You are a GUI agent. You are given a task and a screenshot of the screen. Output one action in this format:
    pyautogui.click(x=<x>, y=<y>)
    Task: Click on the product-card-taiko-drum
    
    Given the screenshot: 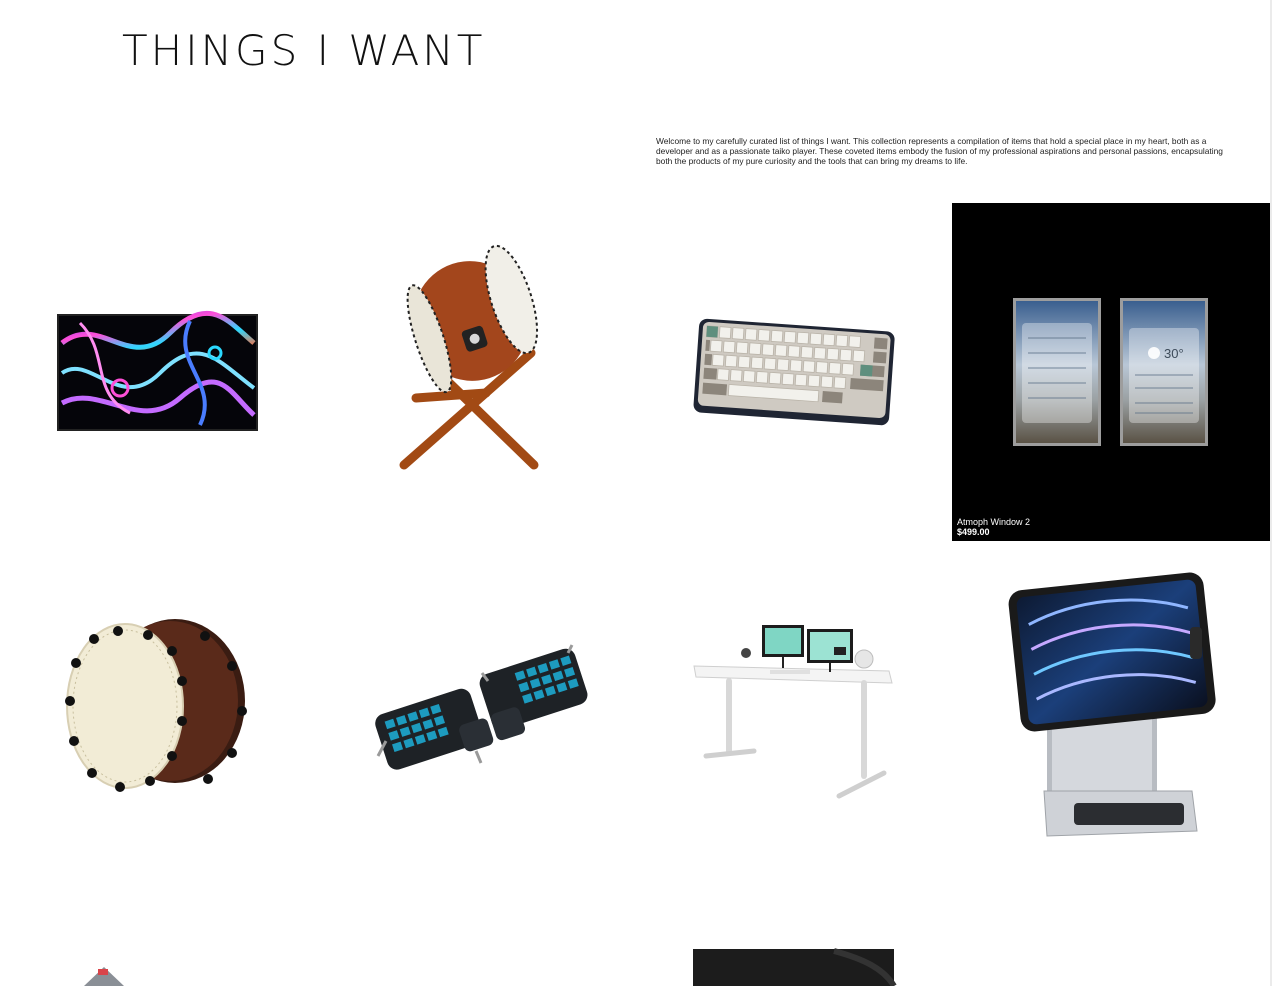 What is the action you would take?
    pyautogui.click(x=159, y=711)
    